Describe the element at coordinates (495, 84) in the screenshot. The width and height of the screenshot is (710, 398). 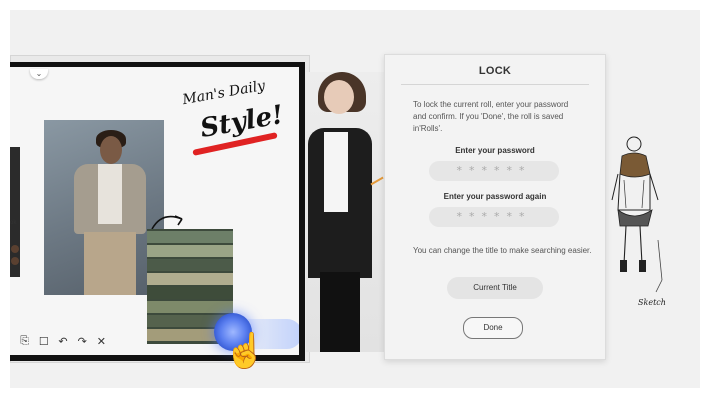
I see `dialog-divider` at that location.